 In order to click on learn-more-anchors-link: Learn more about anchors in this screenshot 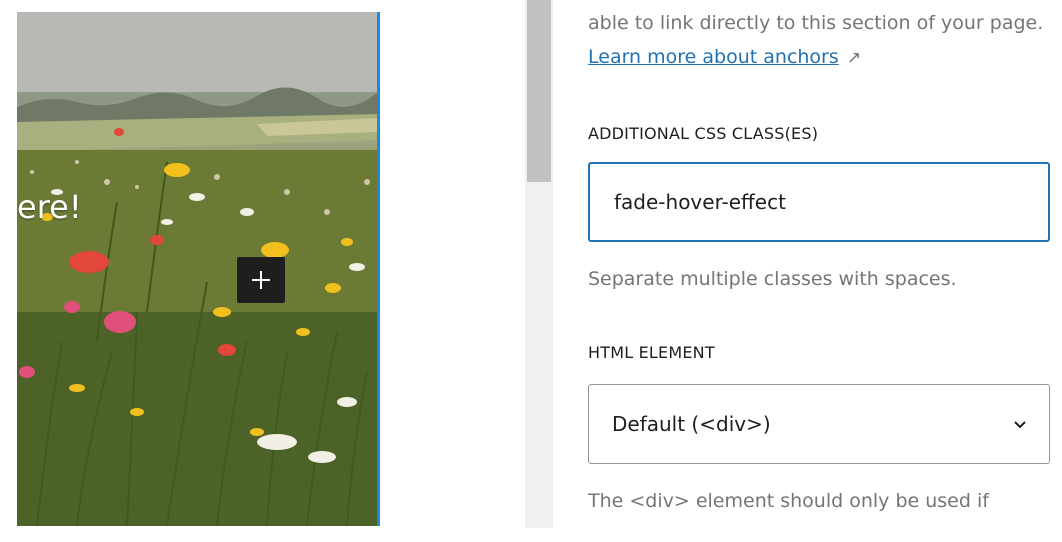, I will do `click(713, 57)`.